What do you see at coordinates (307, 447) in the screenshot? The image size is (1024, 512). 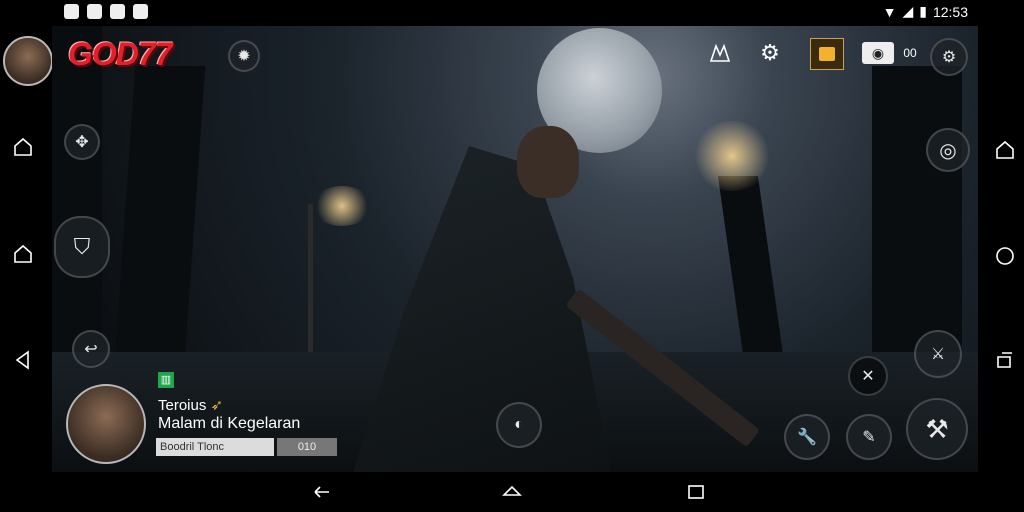 I see `progress-counter: 010` at bounding box center [307, 447].